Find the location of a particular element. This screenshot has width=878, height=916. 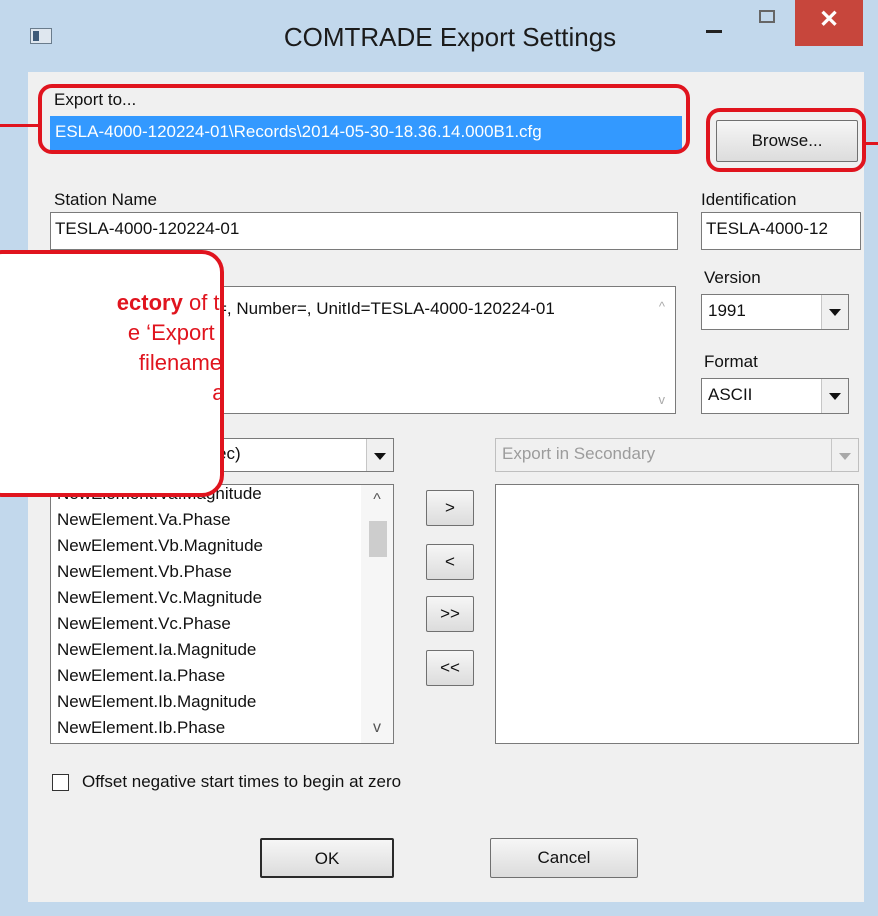

station-name-input: TESLA-4000-120224-01 is located at coordinates (364, 231).